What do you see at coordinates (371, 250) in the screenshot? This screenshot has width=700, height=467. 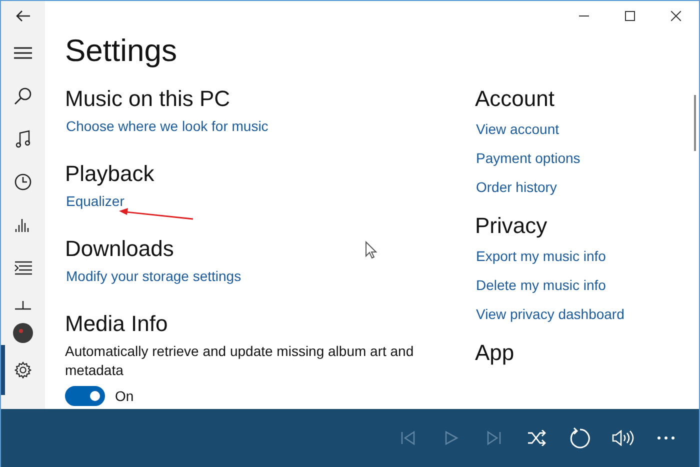 I see `mouse-cursor-icon` at bounding box center [371, 250].